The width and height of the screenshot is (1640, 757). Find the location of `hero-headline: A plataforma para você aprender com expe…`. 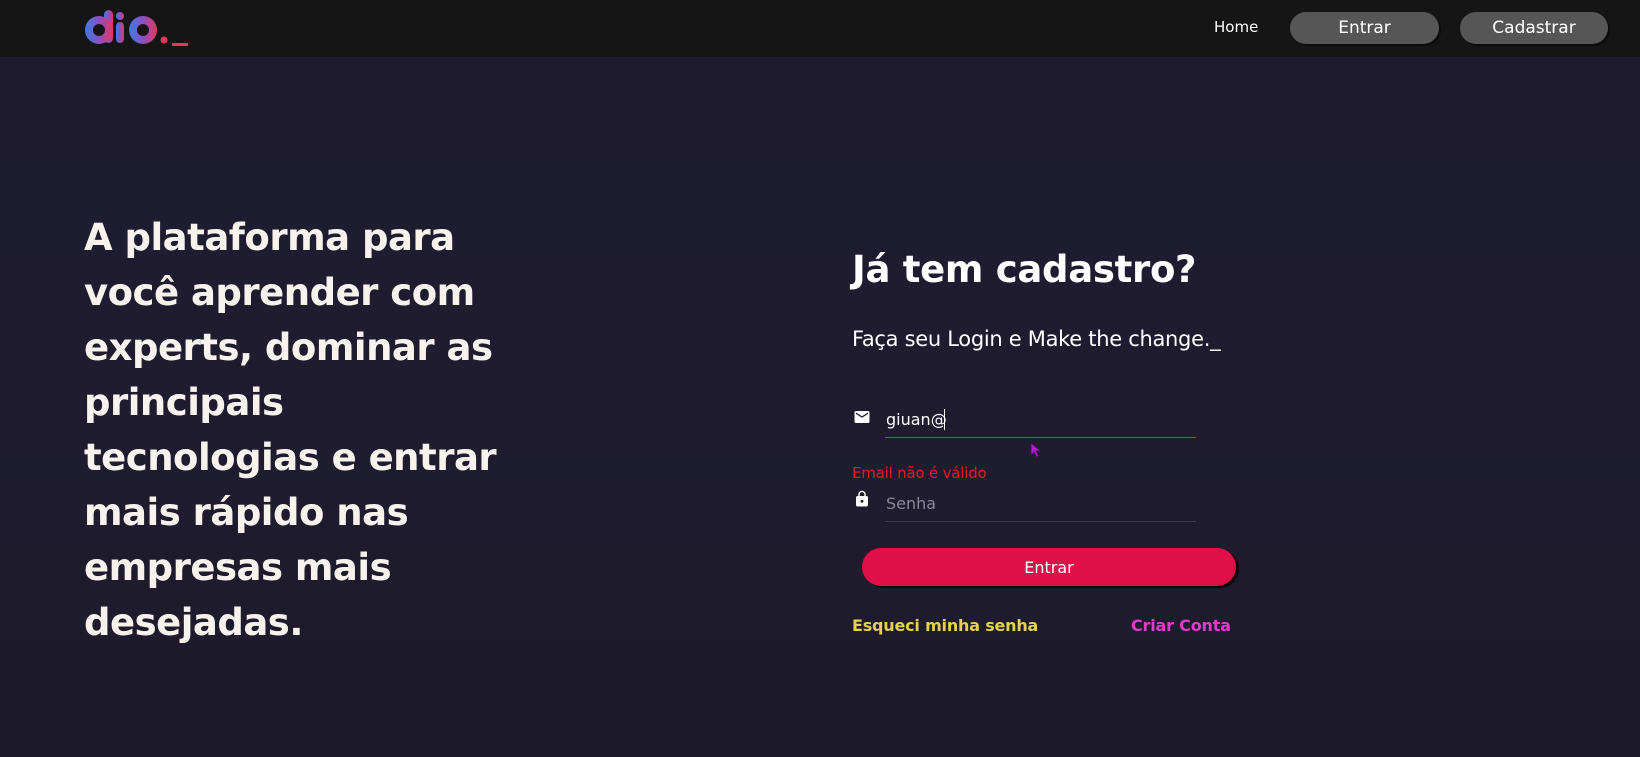

hero-headline: A plataforma para você aprender com expe… is located at coordinates (290, 430).